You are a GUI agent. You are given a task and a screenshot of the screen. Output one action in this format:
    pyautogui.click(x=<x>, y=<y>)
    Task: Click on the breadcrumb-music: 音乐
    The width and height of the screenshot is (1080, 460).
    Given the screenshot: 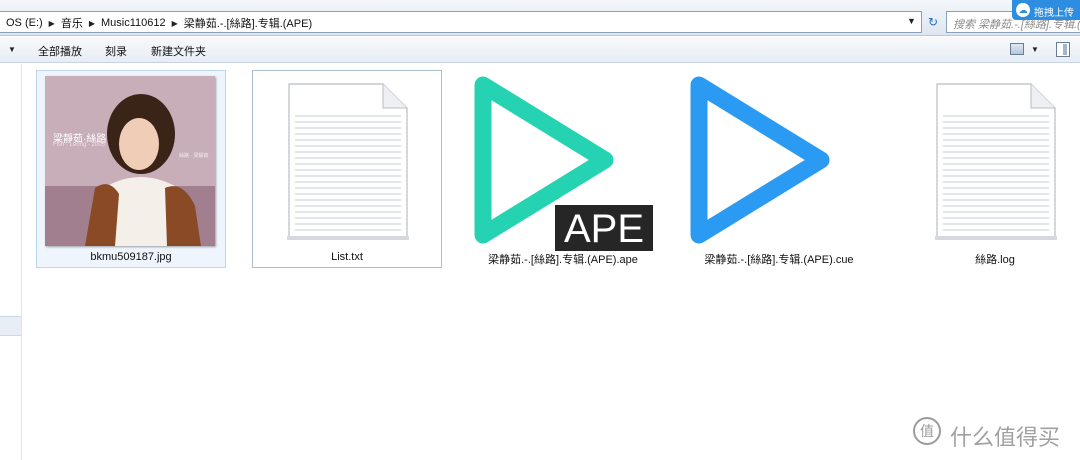 What is the action you would take?
    pyautogui.click(x=72, y=23)
    